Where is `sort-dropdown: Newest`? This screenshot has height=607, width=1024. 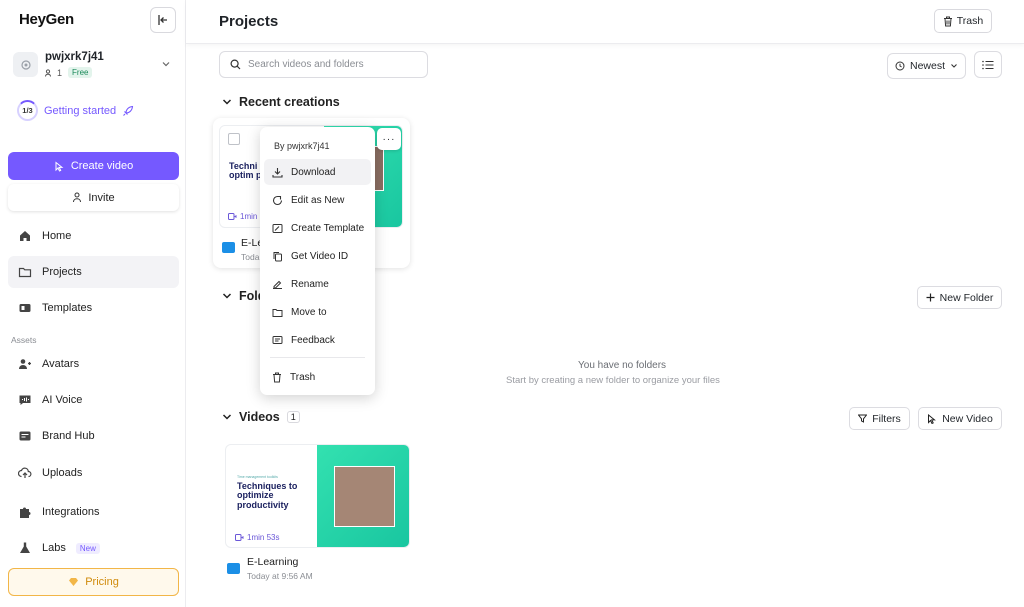 sort-dropdown: Newest is located at coordinates (926, 66).